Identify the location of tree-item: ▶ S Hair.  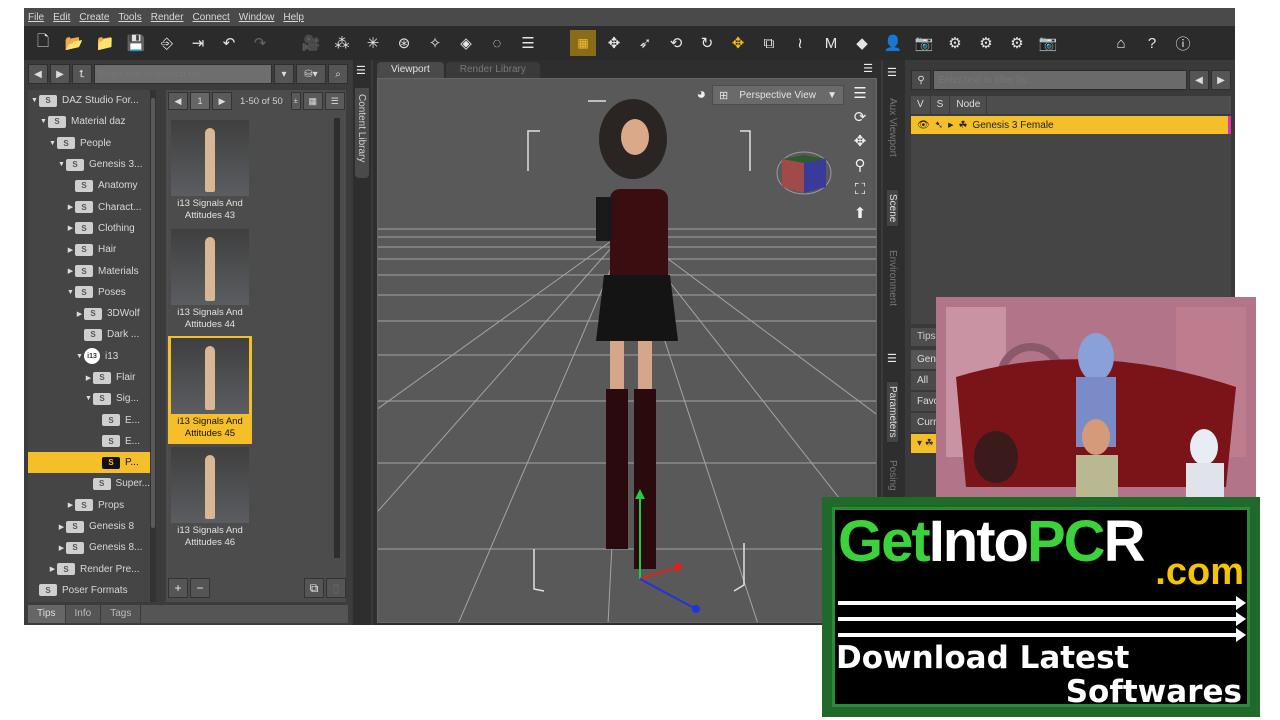
(89, 249).